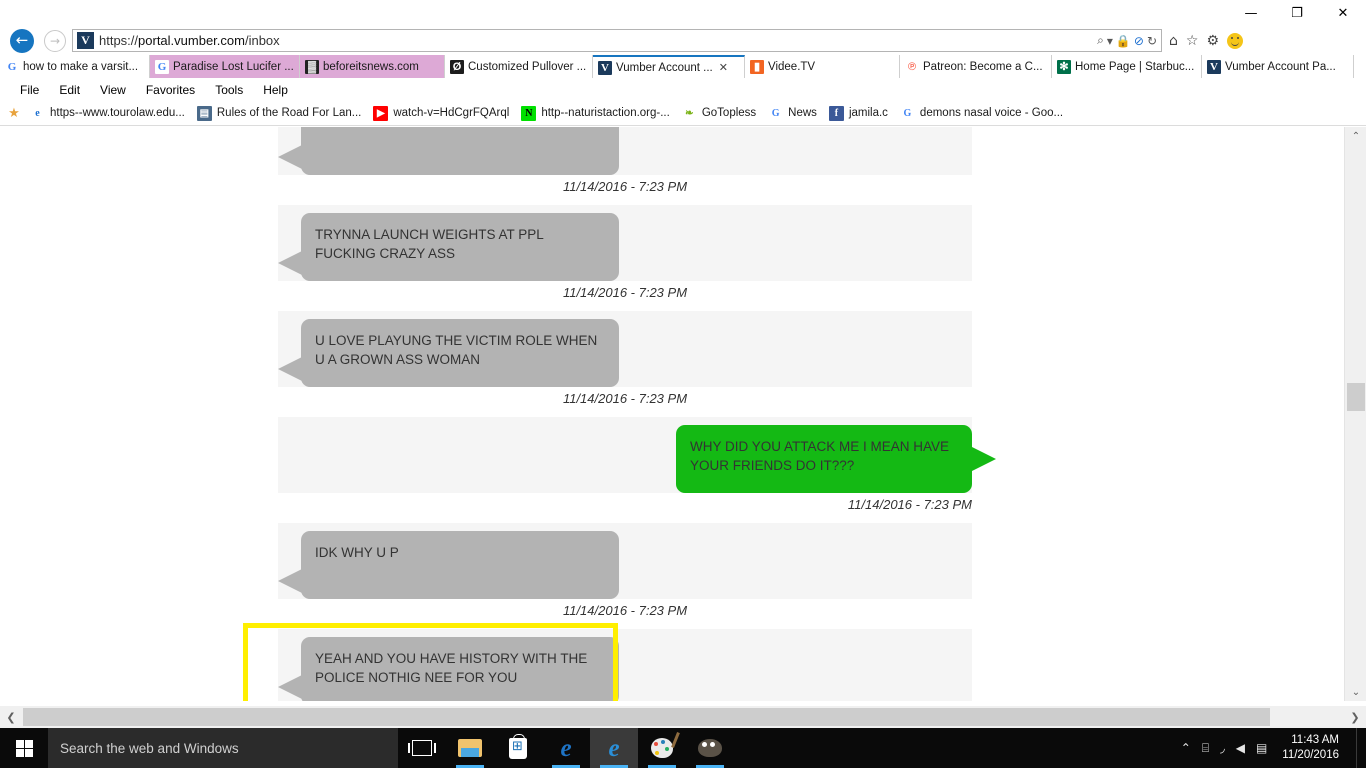  I want to click on menu-item-edit: Edit, so click(69, 90).